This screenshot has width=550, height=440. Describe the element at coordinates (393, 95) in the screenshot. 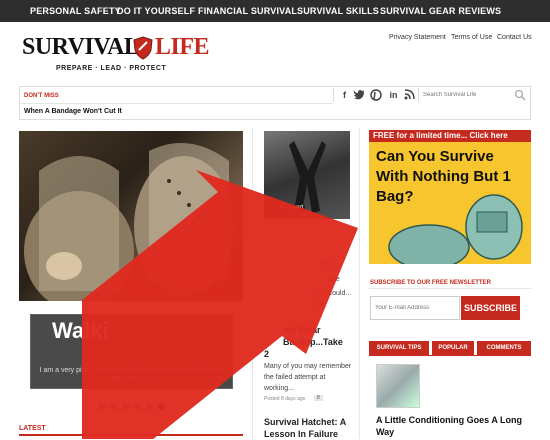

I see `linkedin-icon: in` at that location.